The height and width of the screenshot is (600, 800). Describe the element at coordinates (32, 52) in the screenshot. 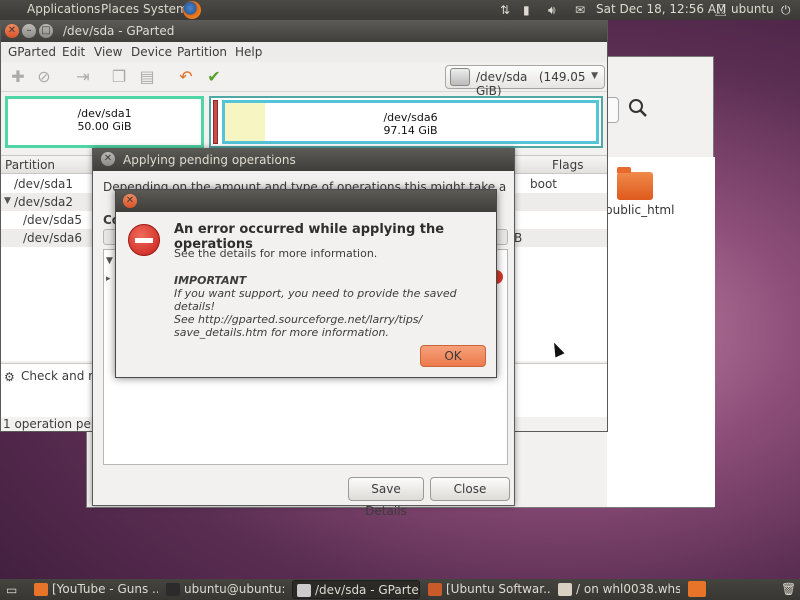

I see `menu-gparted: GParted` at that location.